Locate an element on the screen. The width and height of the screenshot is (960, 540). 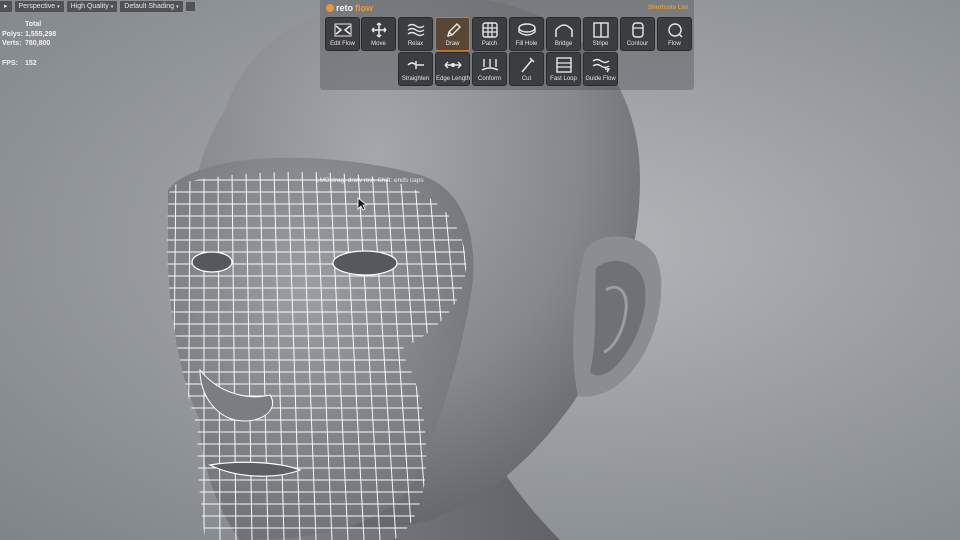
tool-patch-button: Patch is located at coordinates (489, 34).